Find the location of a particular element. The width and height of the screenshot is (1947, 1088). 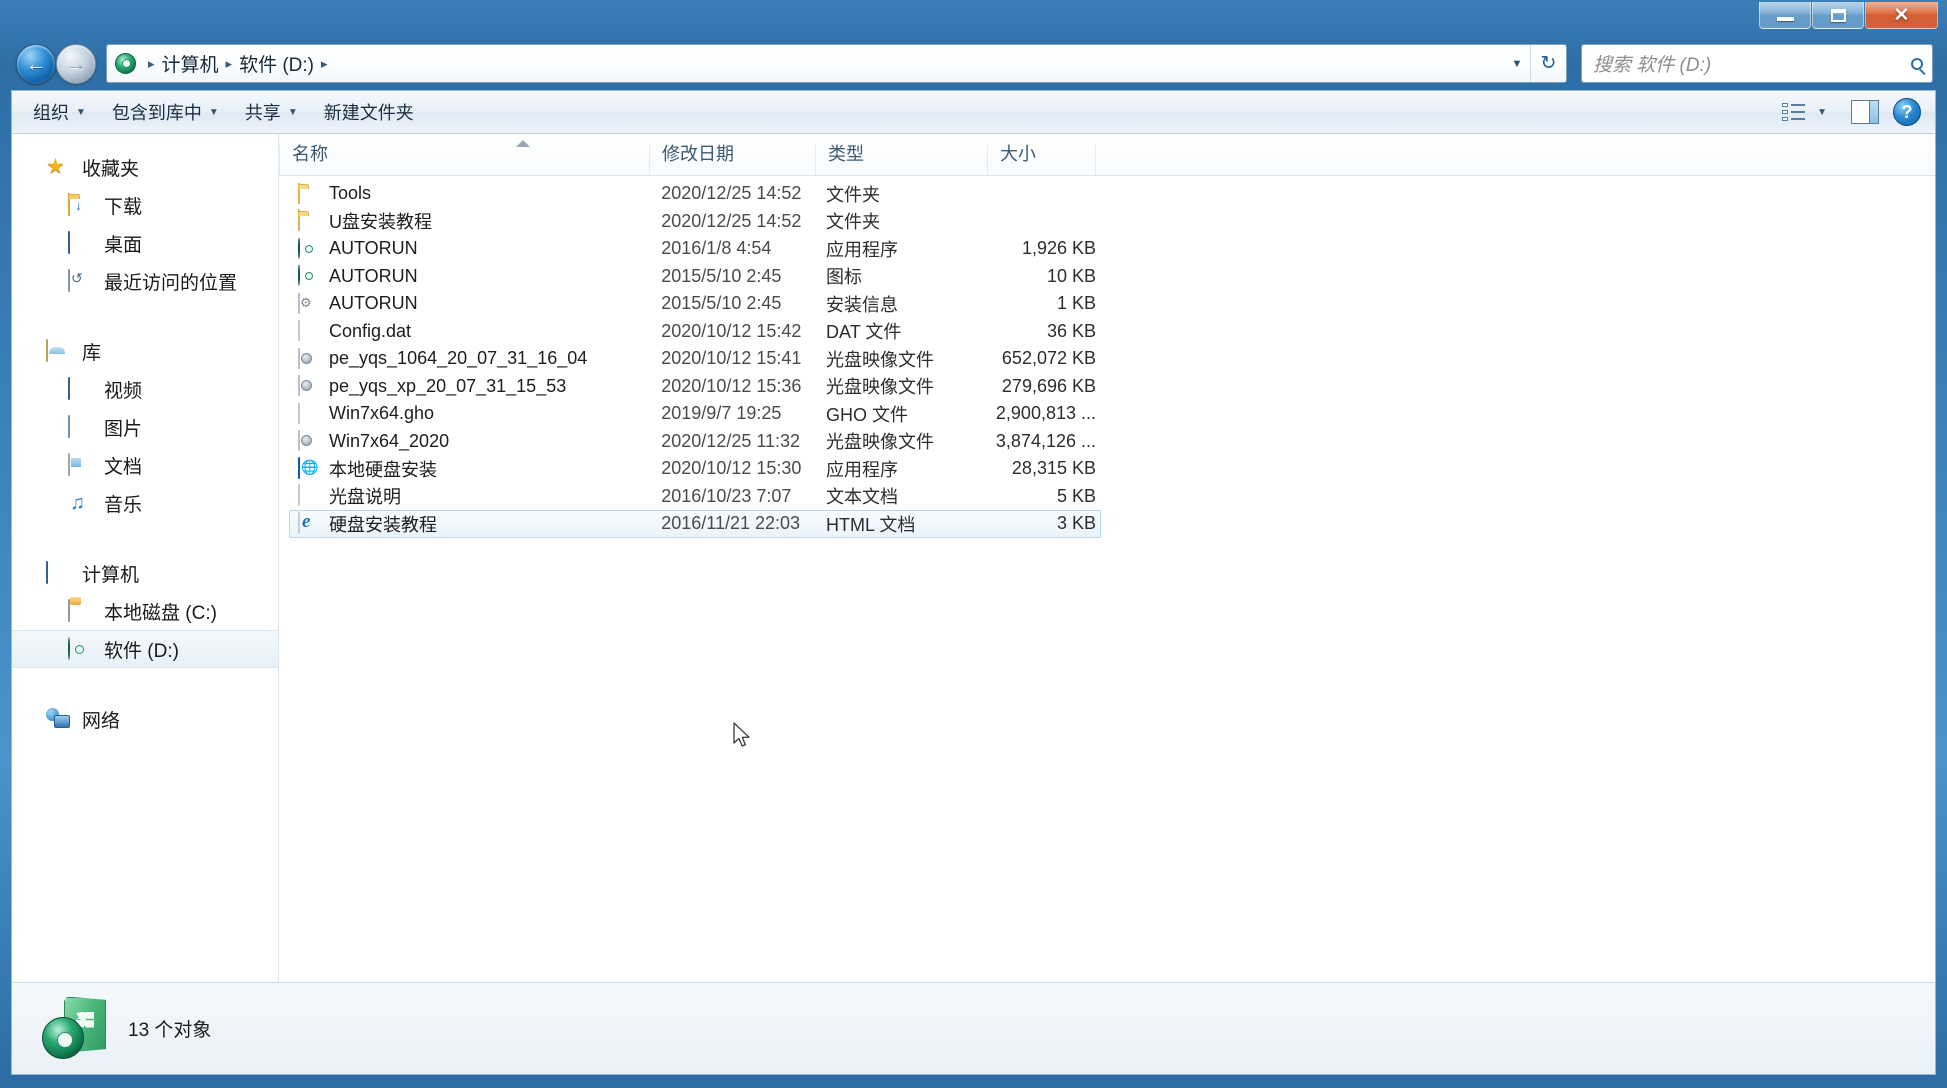

sidebar-label: 音乐 is located at coordinates (123, 505).